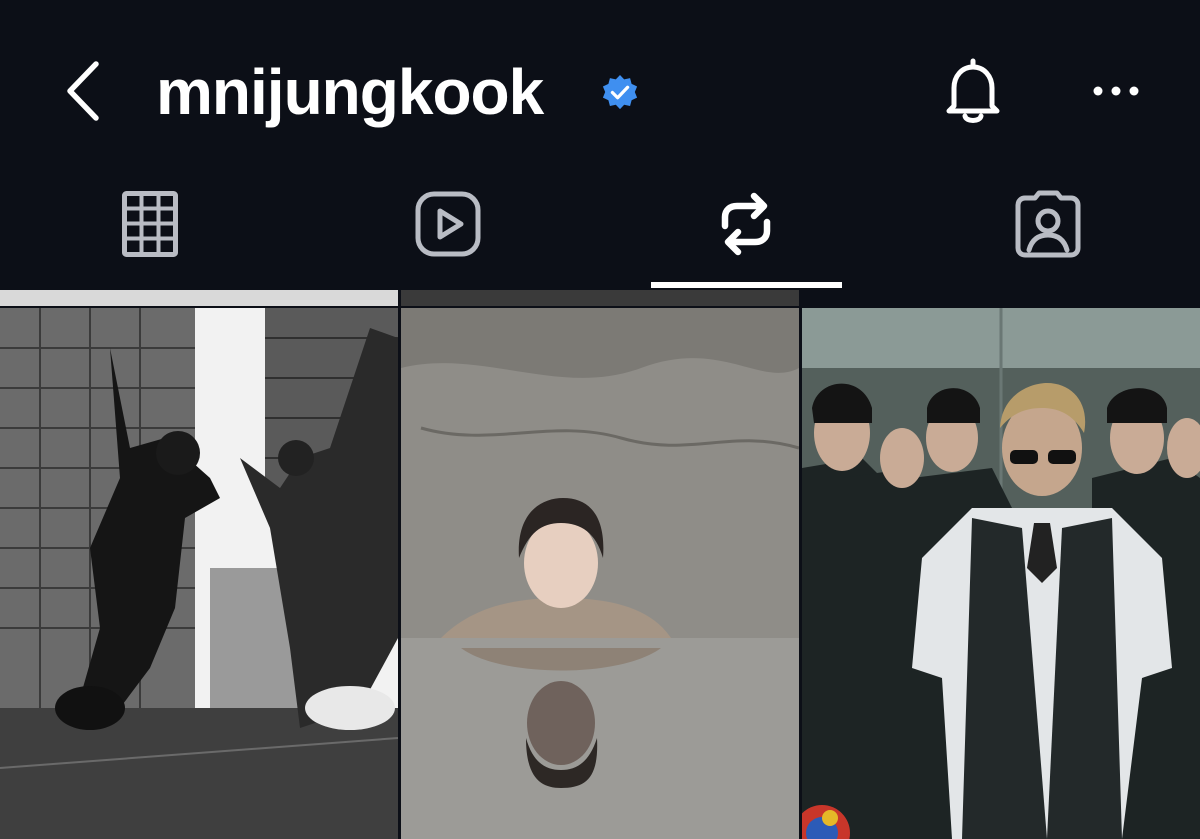 The width and height of the screenshot is (1200, 839). I want to click on more-options-button, so click(1116, 91).